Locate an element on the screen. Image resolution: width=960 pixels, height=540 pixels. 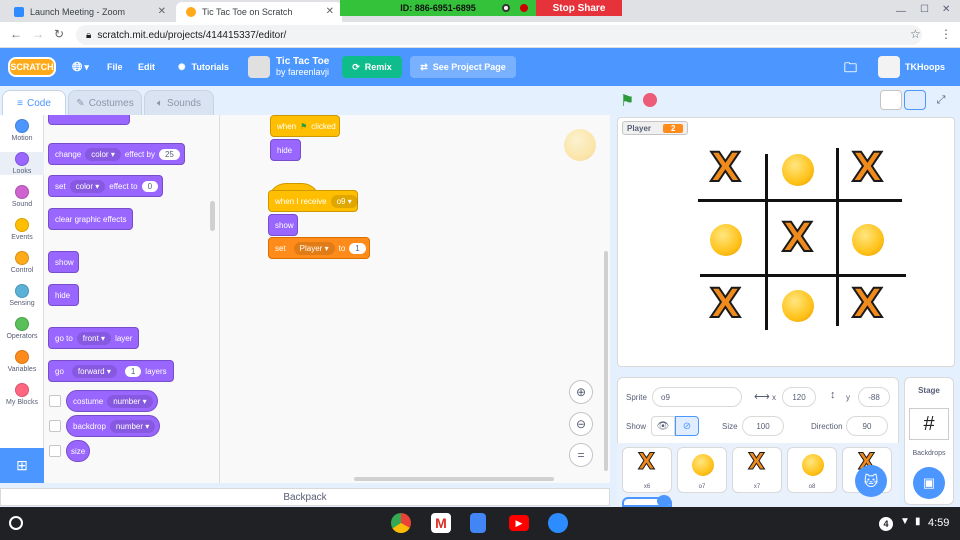
choose-backdrop-button: ▣ is located at coordinates (929, 483).